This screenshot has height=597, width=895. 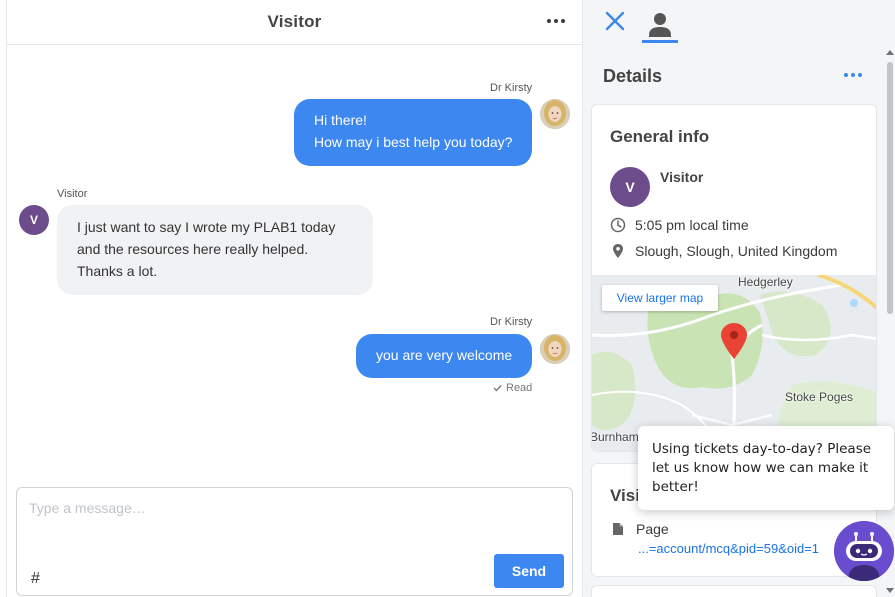 I want to click on message-sender: Visitor, so click(x=72, y=194).